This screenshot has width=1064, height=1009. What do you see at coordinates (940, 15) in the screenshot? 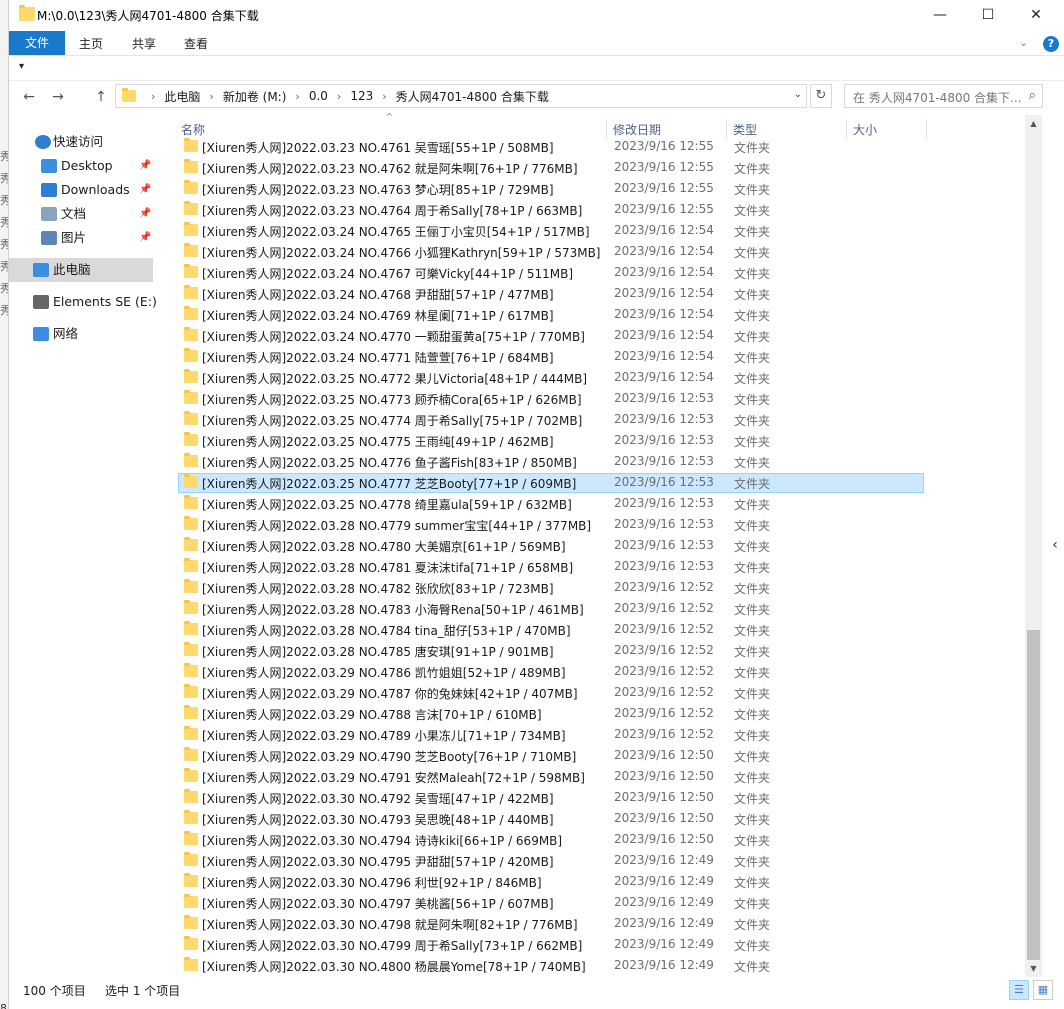
I see `minimize-button: —` at bounding box center [940, 15].